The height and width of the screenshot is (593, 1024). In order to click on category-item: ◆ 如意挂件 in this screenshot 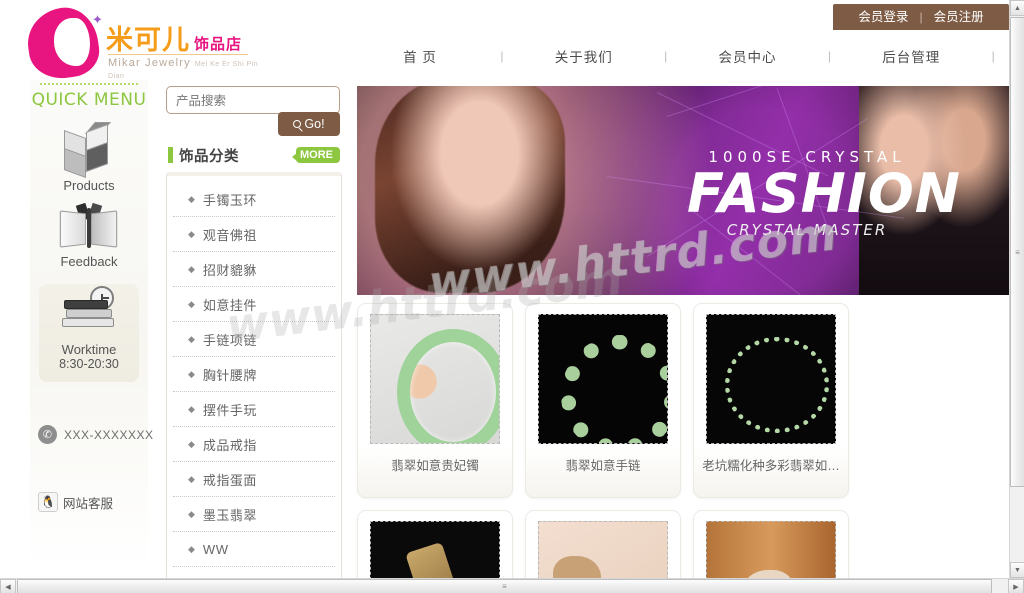, I will do `click(254, 304)`.